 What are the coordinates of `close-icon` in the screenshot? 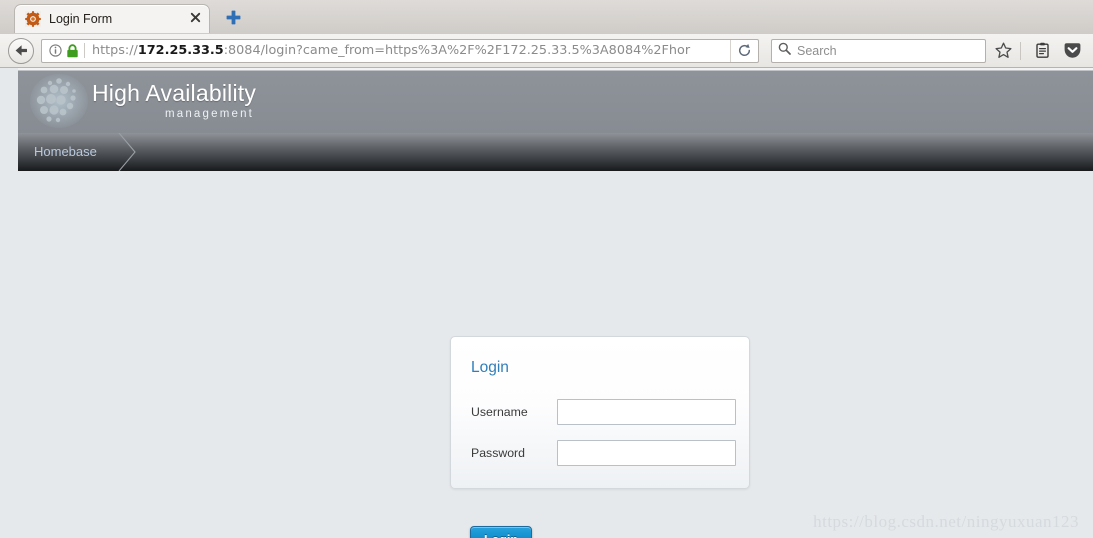 It's located at (195, 19).